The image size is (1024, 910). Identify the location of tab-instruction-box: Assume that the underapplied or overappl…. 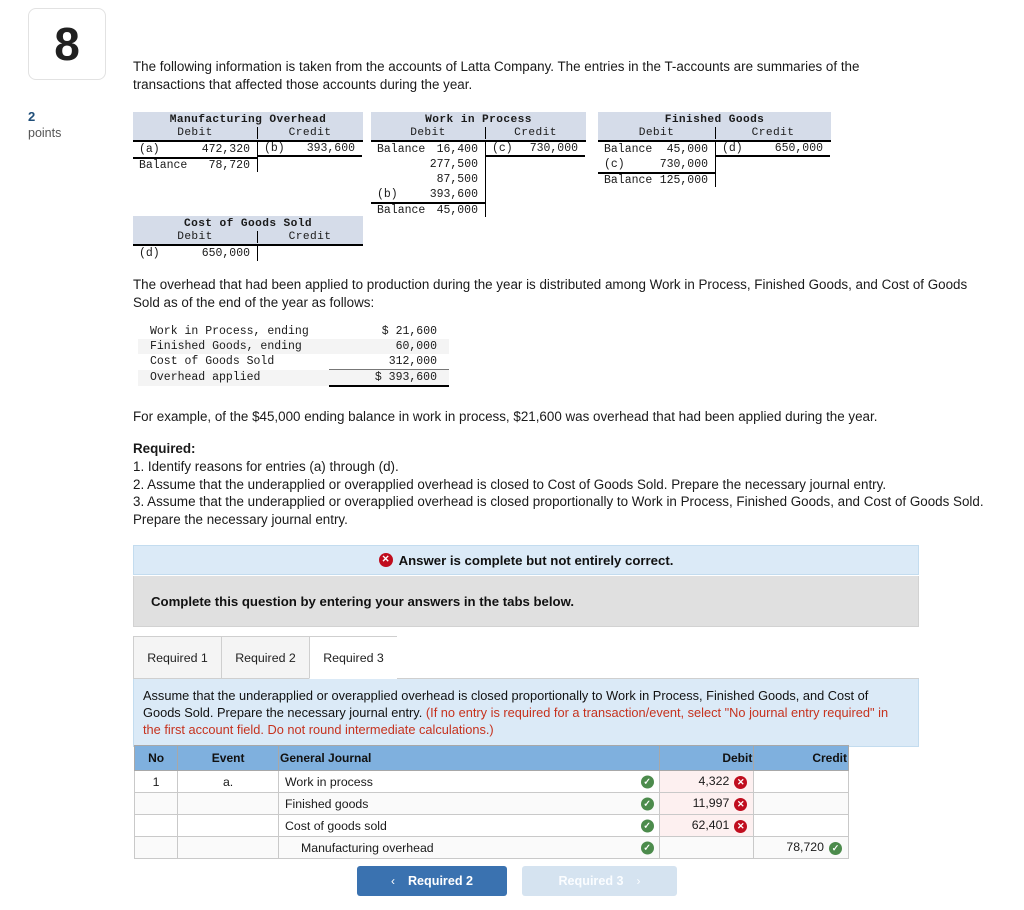
(526, 713).